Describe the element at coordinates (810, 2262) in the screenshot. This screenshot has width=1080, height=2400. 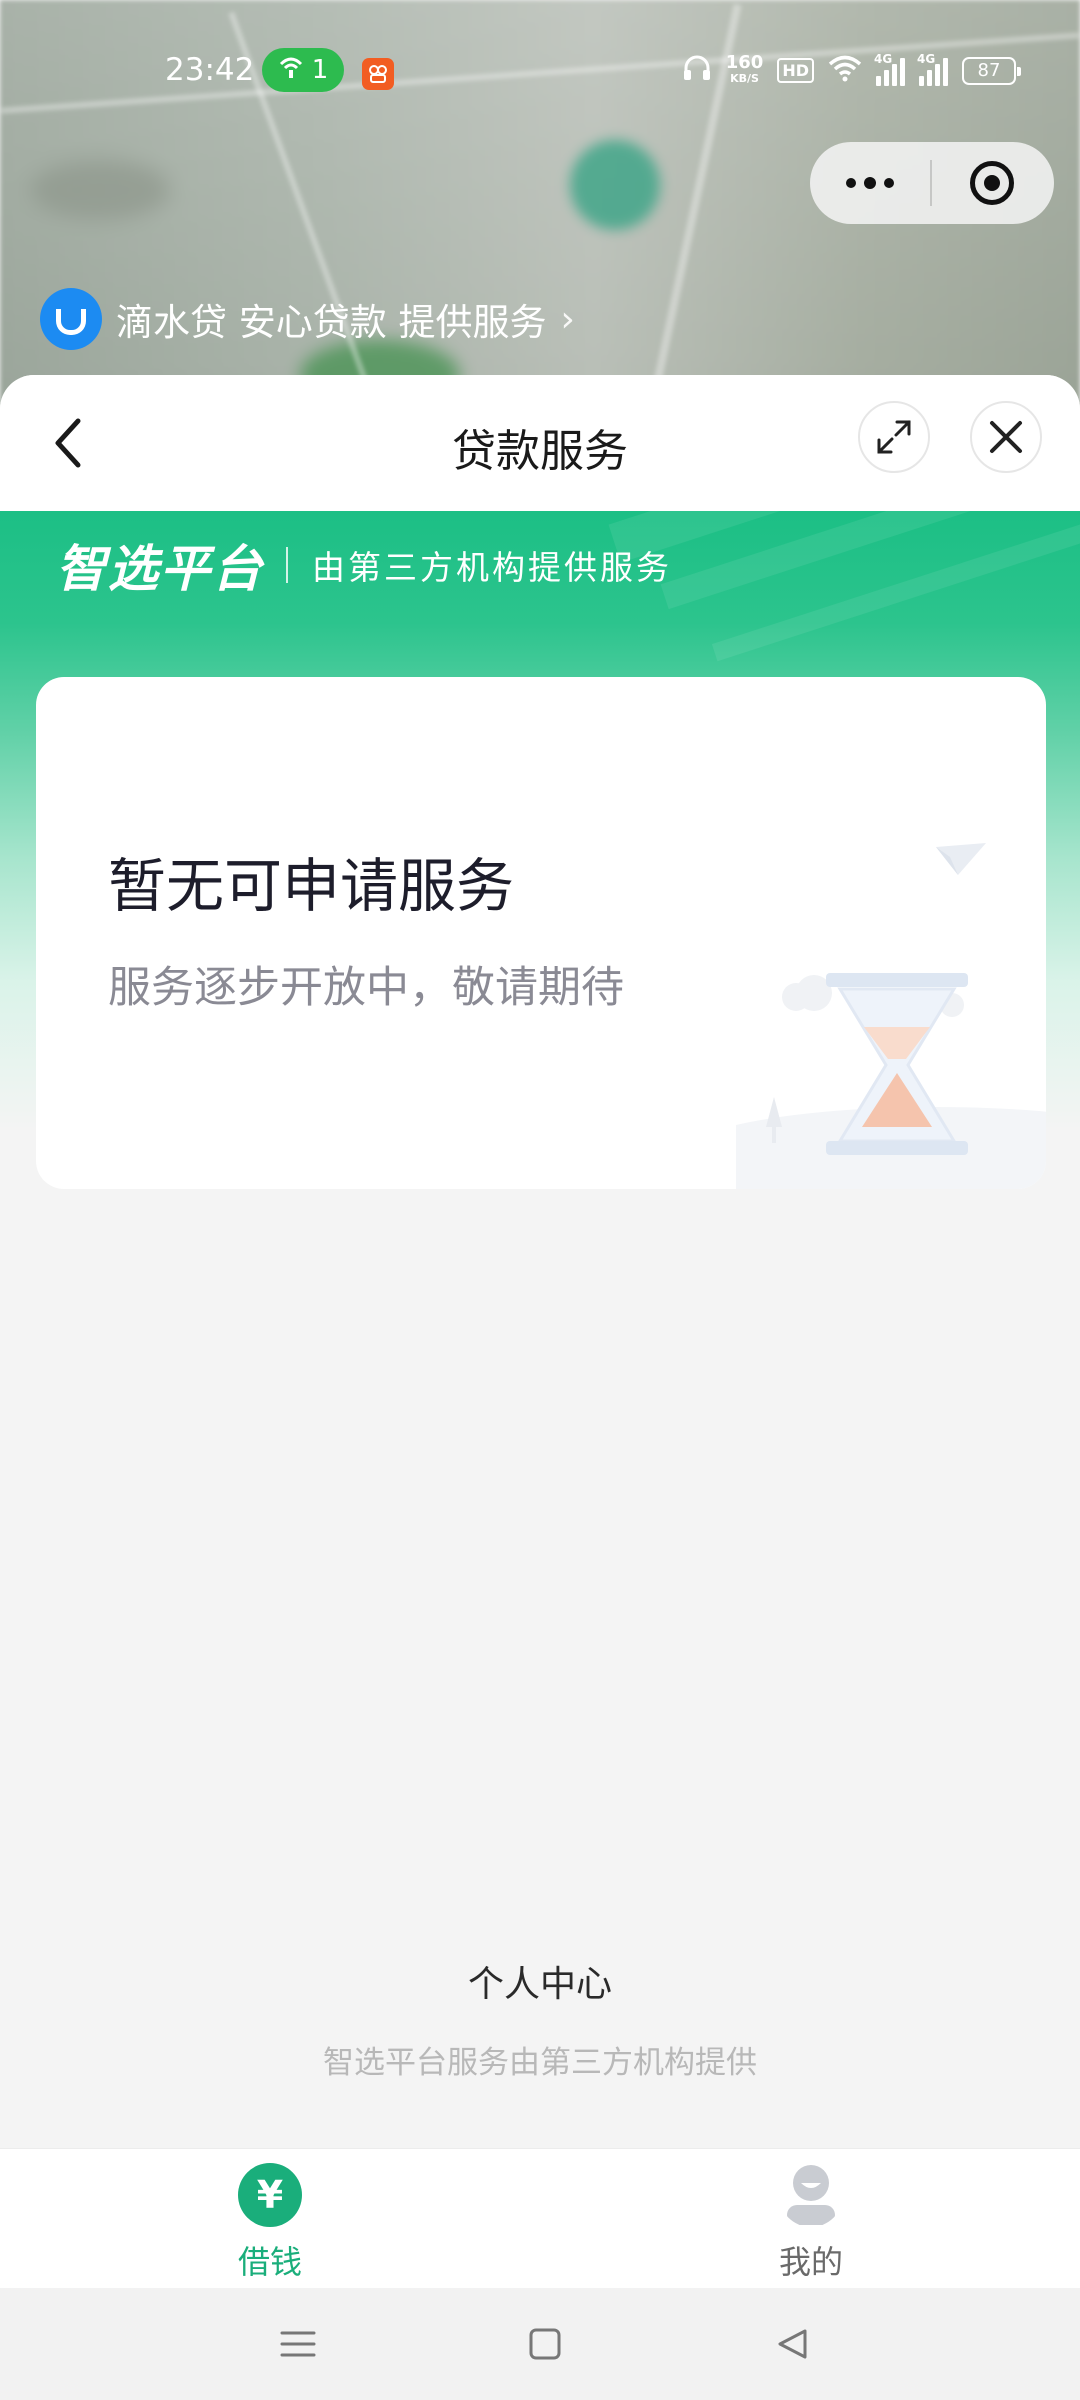
I see `tab-label: 我的` at that location.